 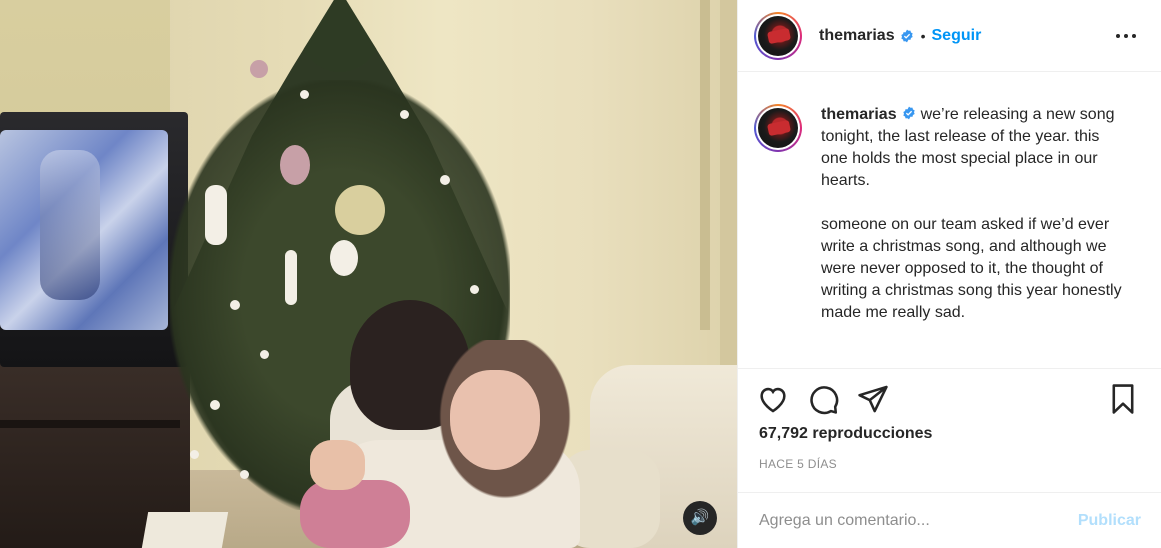 What do you see at coordinates (1109, 521) in the screenshot?
I see `publish-button: Publicar` at bounding box center [1109, 521].